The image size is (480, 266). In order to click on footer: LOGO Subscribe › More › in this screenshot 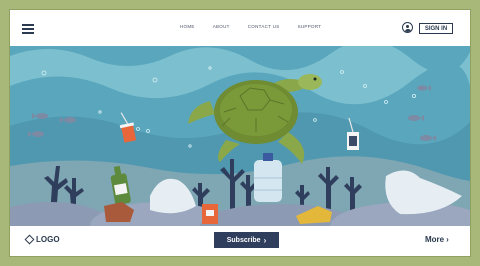, I will do `click(240, 241)`.